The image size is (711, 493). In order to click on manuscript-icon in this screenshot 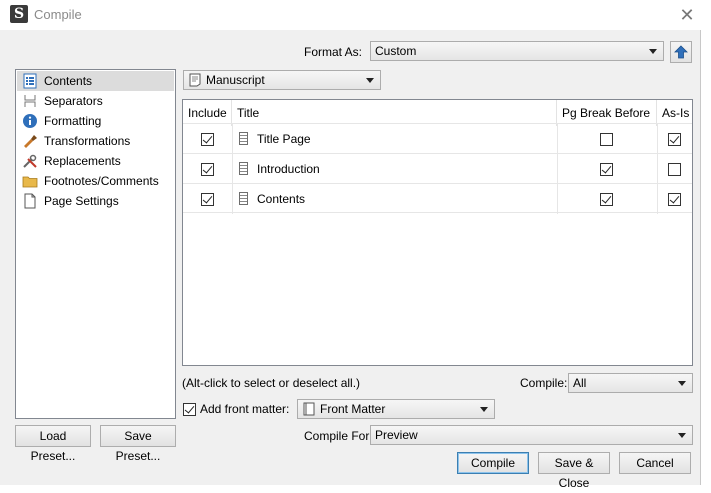, I will do `click(195, 80)`.